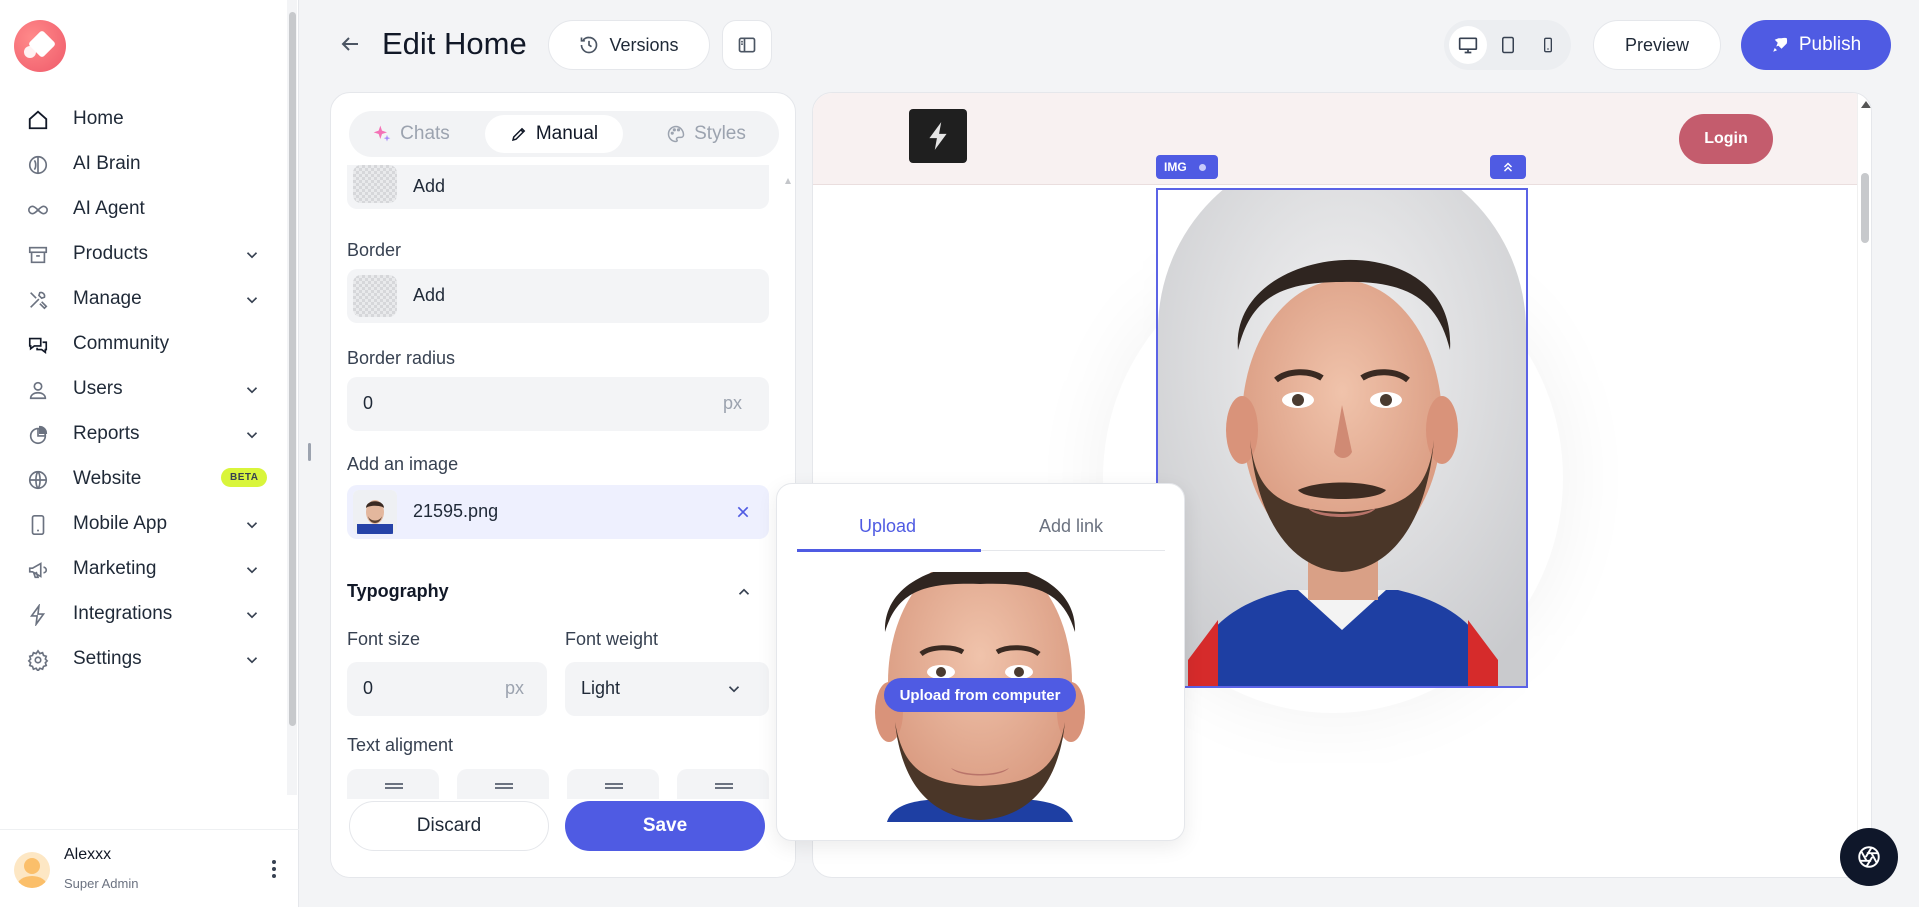  What do you see at coordinates (1071, 526) in the screenshot?
I see `tab-add-link: Add link` at bounding box center [1071, 526].